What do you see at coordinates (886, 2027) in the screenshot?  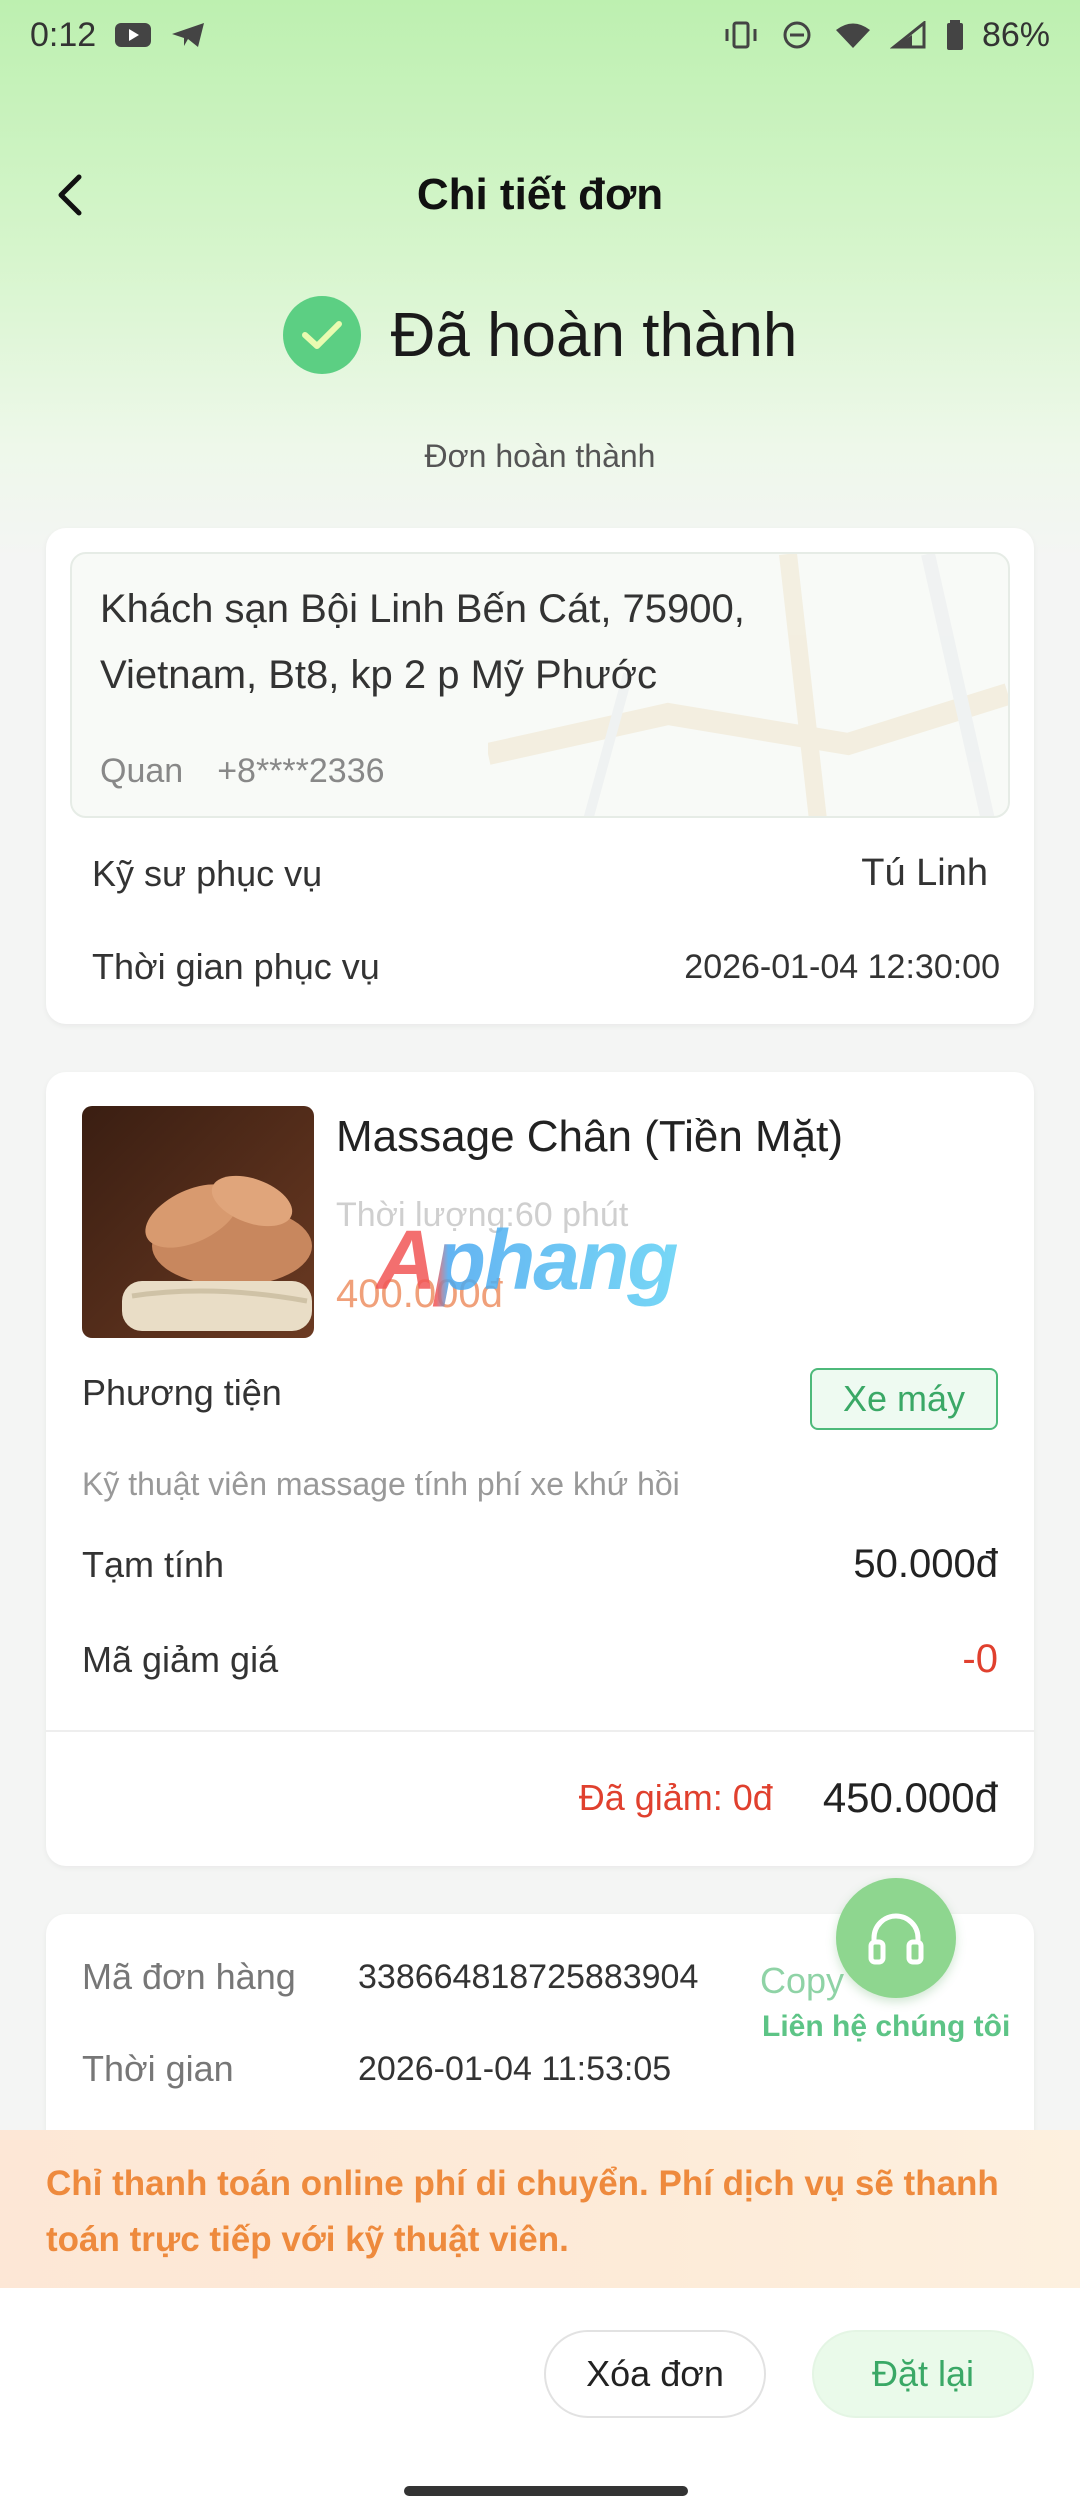 I see `contact-us-label: Liên hệ chúng tôi` at bounding box center [886, 2027].